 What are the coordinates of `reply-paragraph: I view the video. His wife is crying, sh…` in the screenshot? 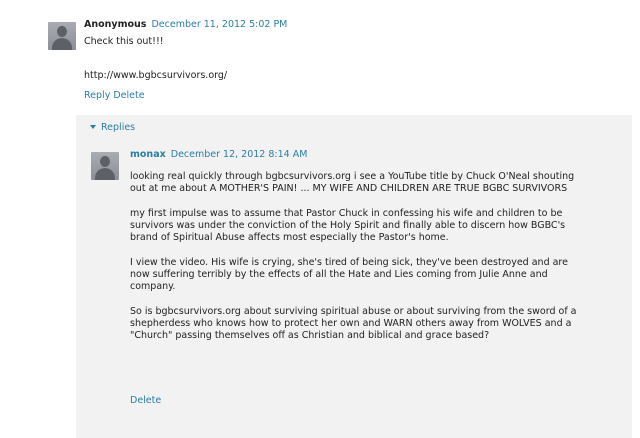 It's located at (375, 275).